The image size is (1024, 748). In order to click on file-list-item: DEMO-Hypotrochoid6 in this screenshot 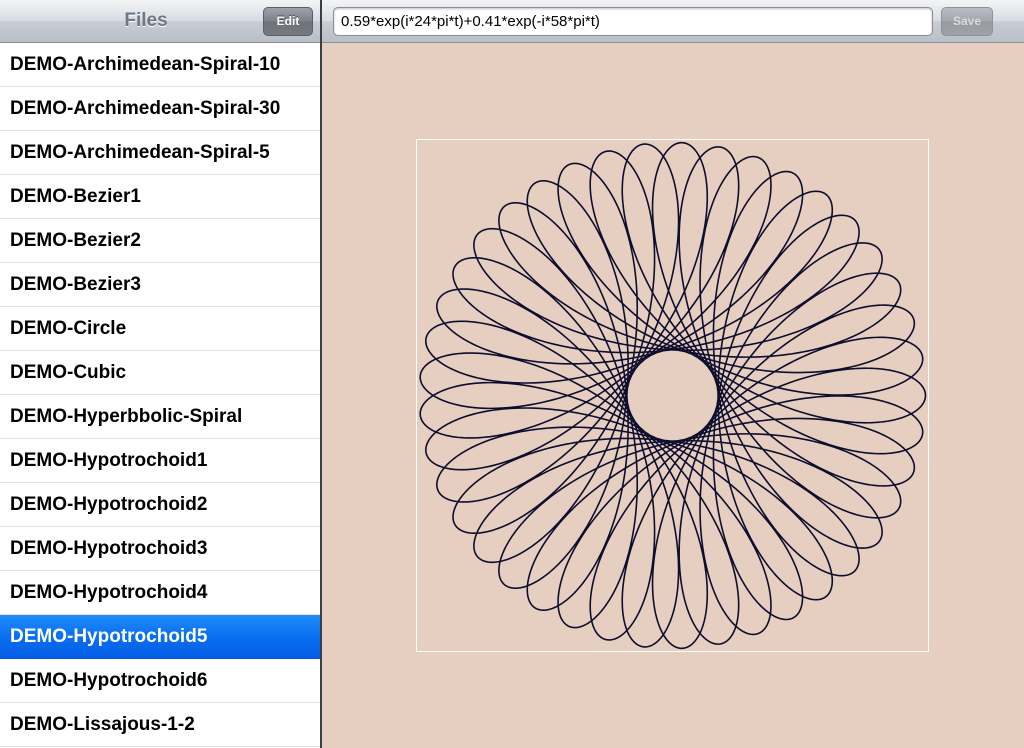, I will do `click(160, 681)`.